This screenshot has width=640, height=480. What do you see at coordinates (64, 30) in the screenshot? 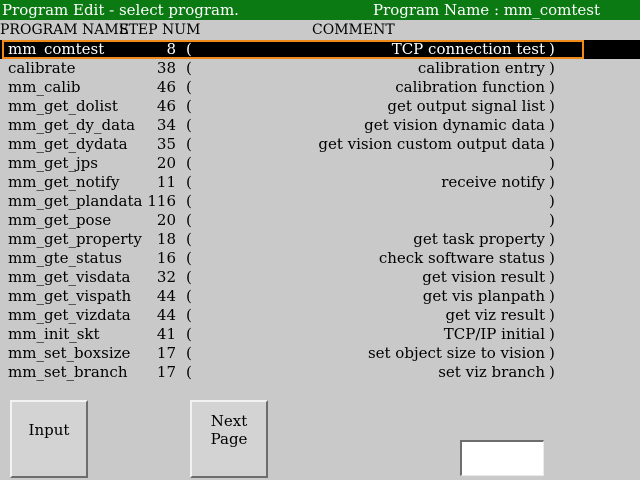
I see `header-program-name: PROGRAM NAME` at bounding box center [64, 30].